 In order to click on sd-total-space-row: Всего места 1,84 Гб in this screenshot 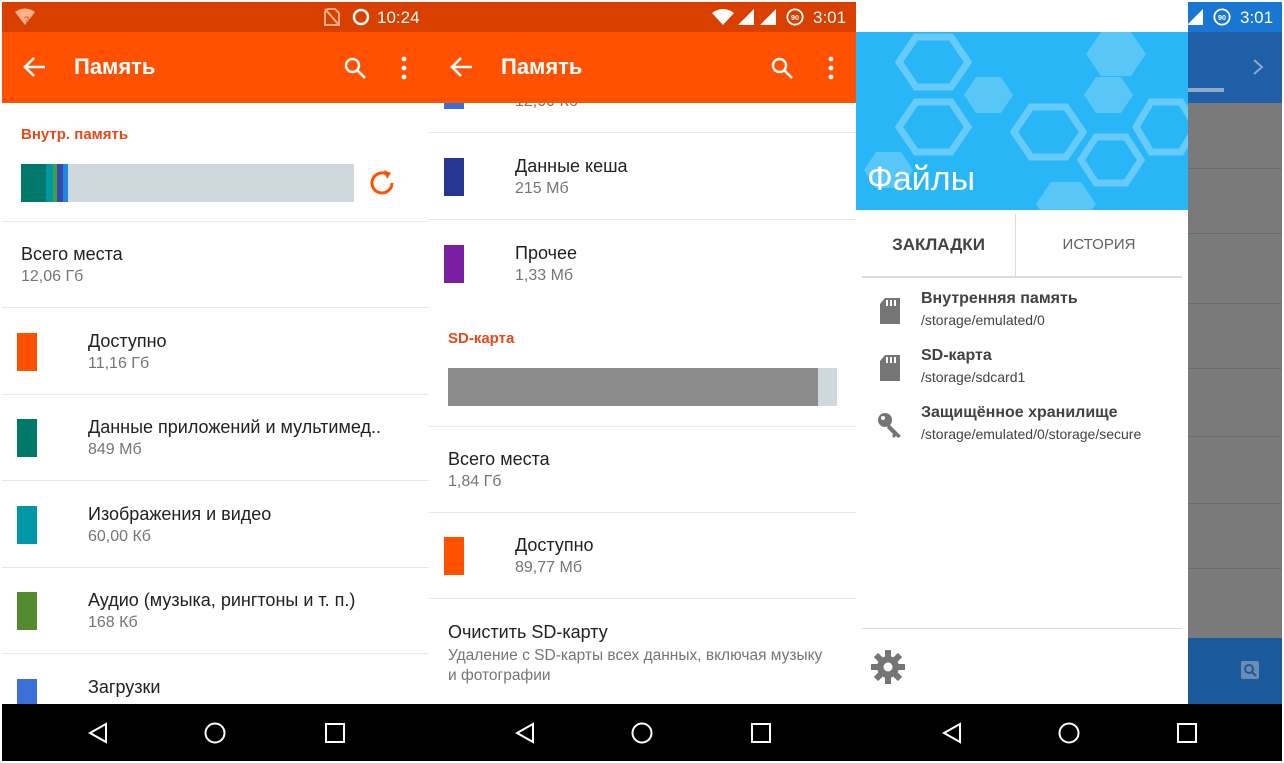, I will do `click(642, 470)`.